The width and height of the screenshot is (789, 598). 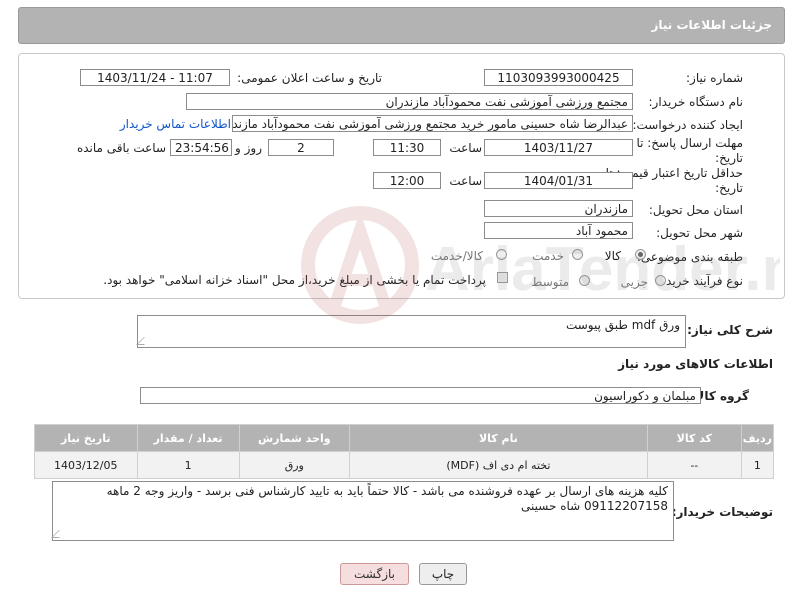 I want to click on days-field: 2, so click(x=301, y=147).